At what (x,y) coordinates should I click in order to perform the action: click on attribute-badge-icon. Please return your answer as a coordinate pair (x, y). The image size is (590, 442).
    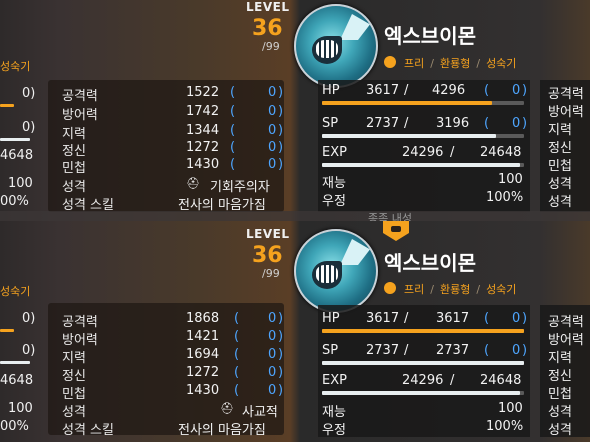
    Looking at the image, I should click on (390, 62).